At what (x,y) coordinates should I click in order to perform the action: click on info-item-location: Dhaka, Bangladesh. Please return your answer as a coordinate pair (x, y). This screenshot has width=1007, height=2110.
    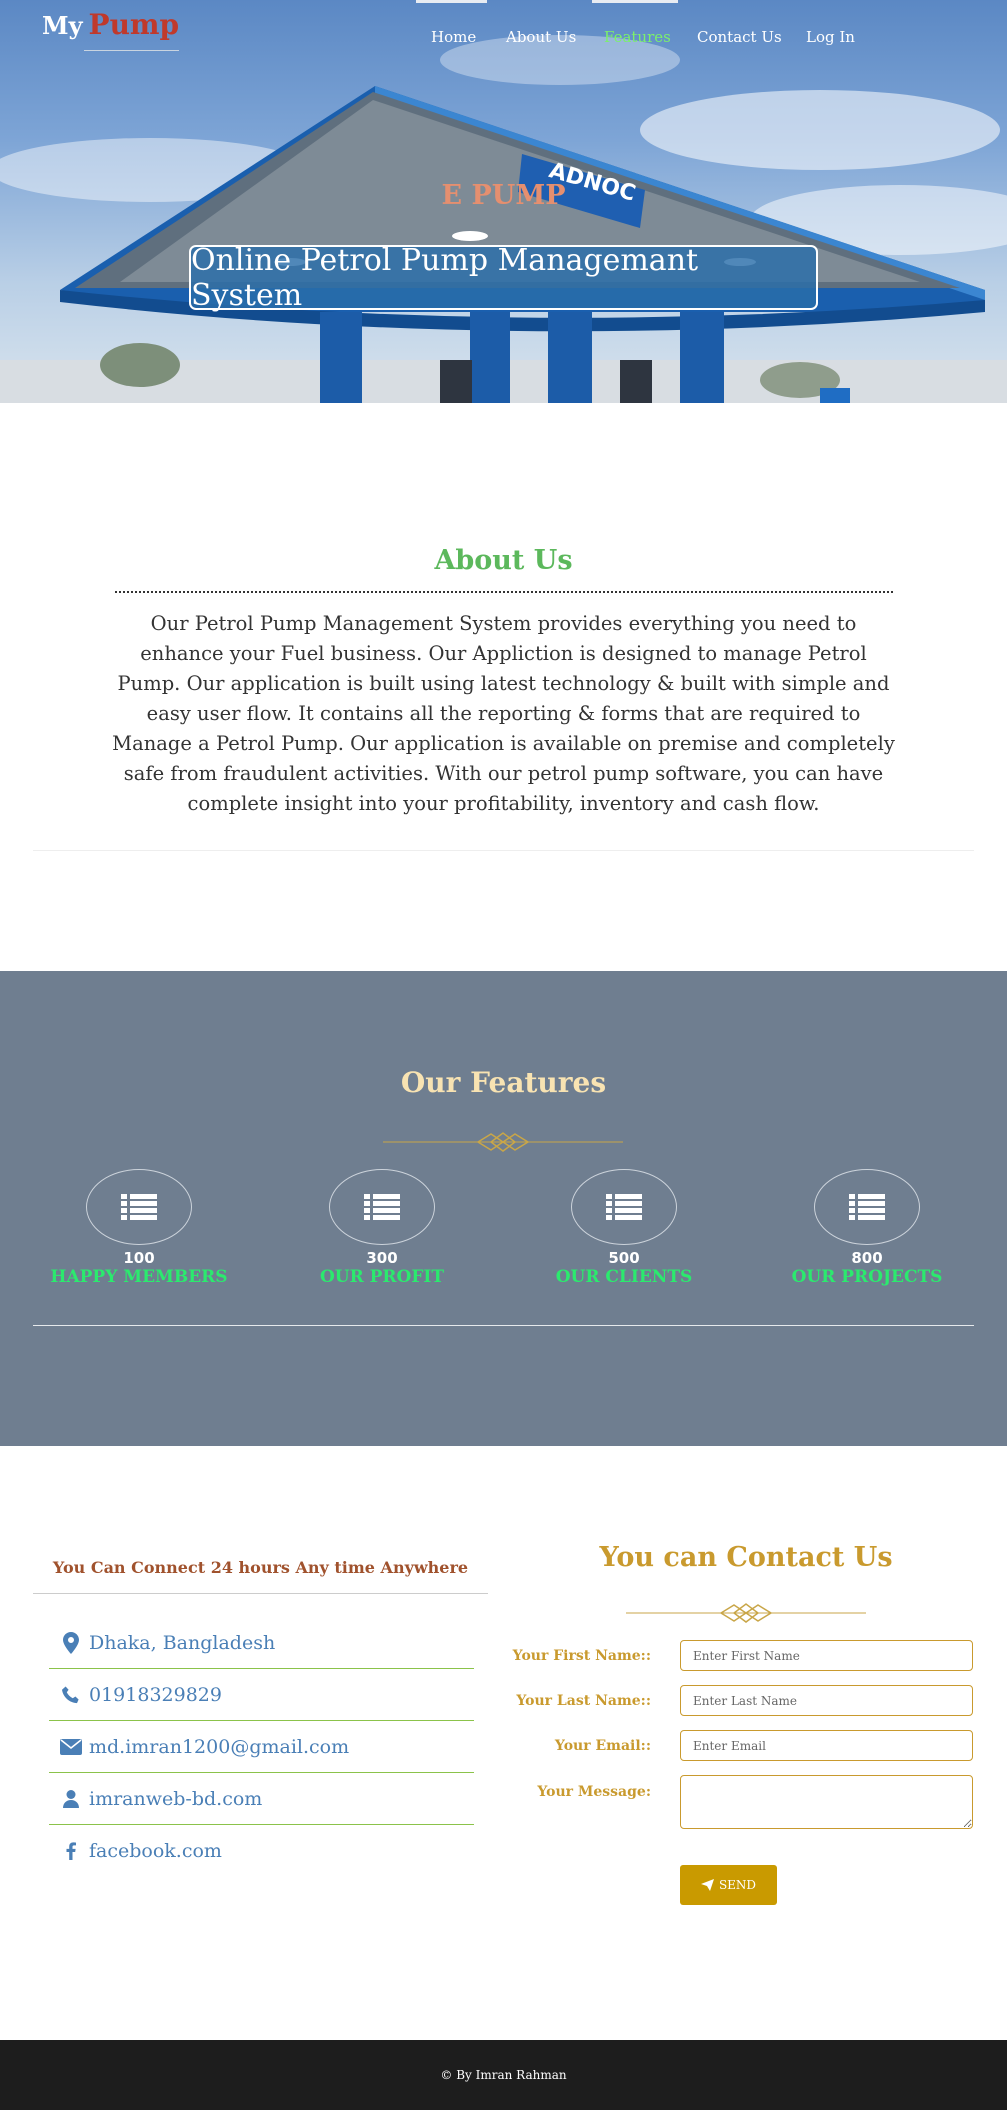
    Looking at the image, I should click on (261, 1643).